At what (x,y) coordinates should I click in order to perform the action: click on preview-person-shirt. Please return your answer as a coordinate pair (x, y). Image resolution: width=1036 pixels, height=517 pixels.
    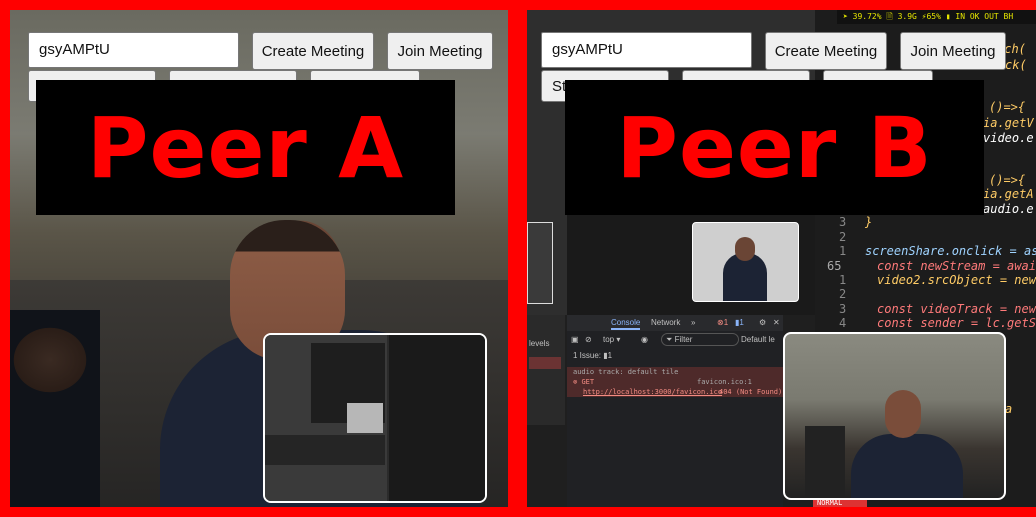
    Looking at the image, I should click on (907, 466).